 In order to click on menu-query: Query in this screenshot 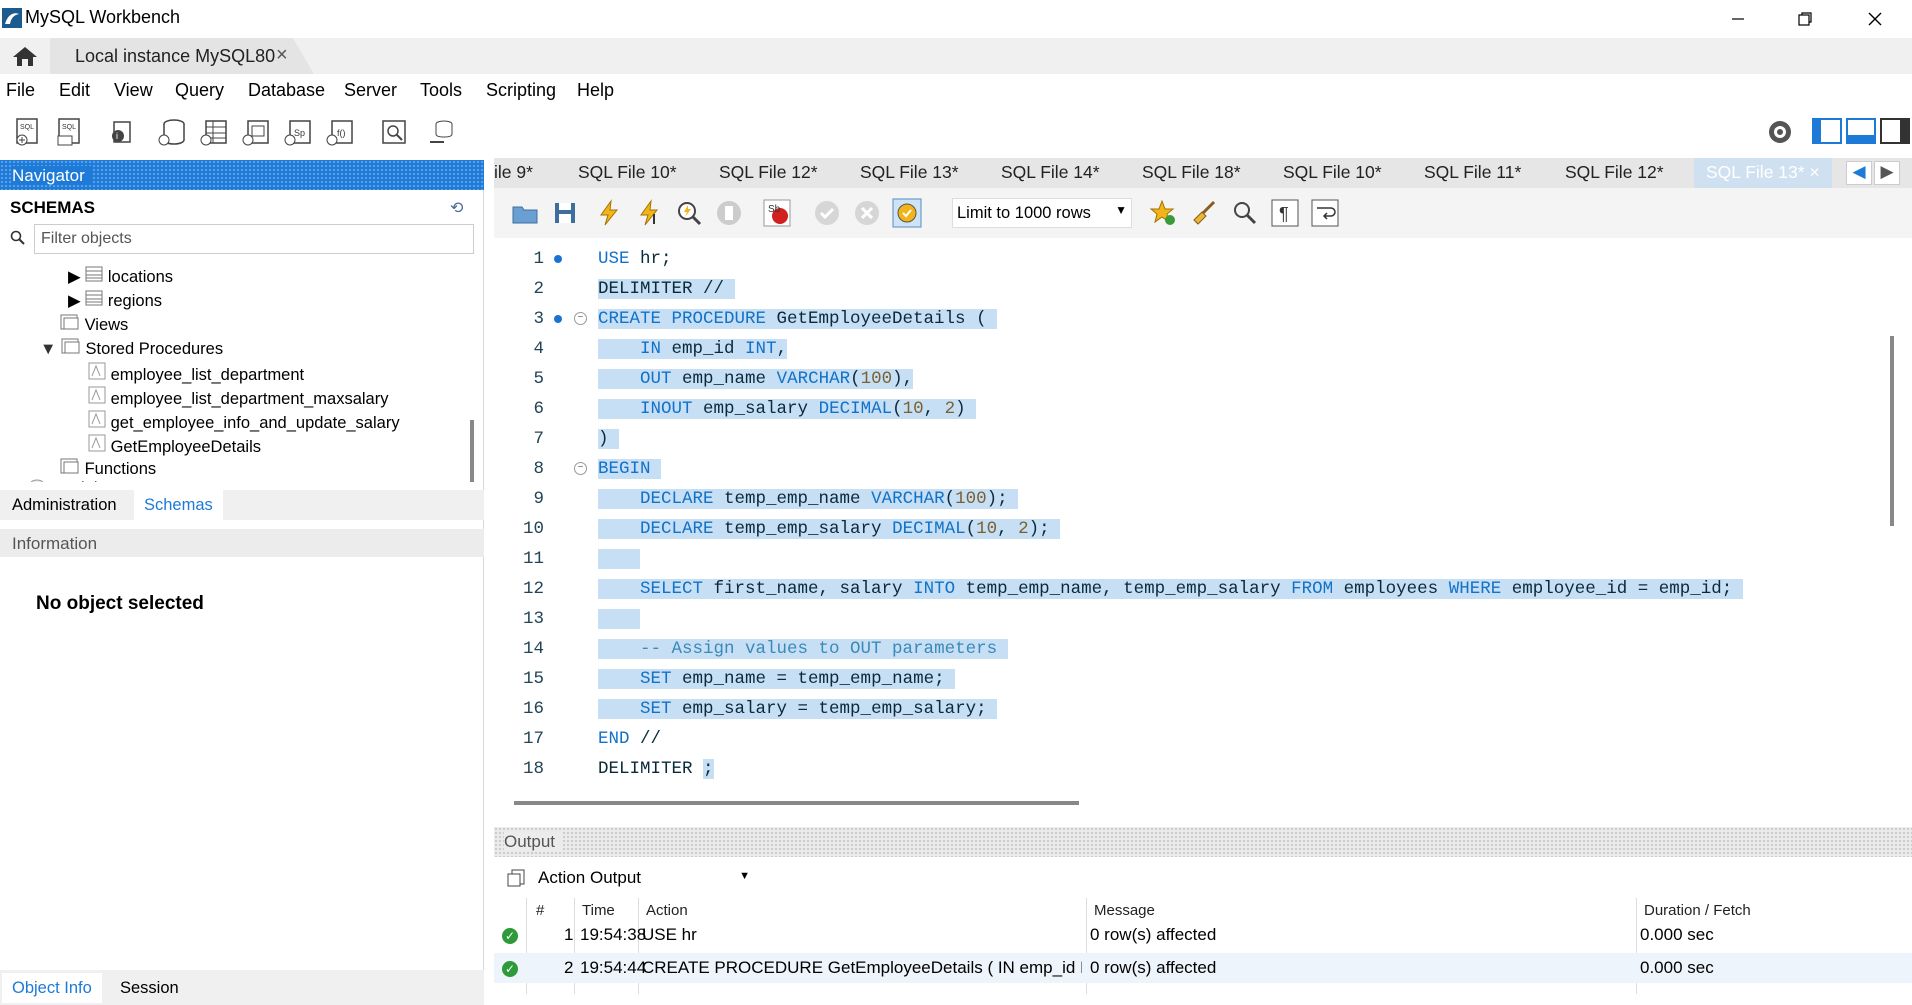, I will do `click(199, 90)`.